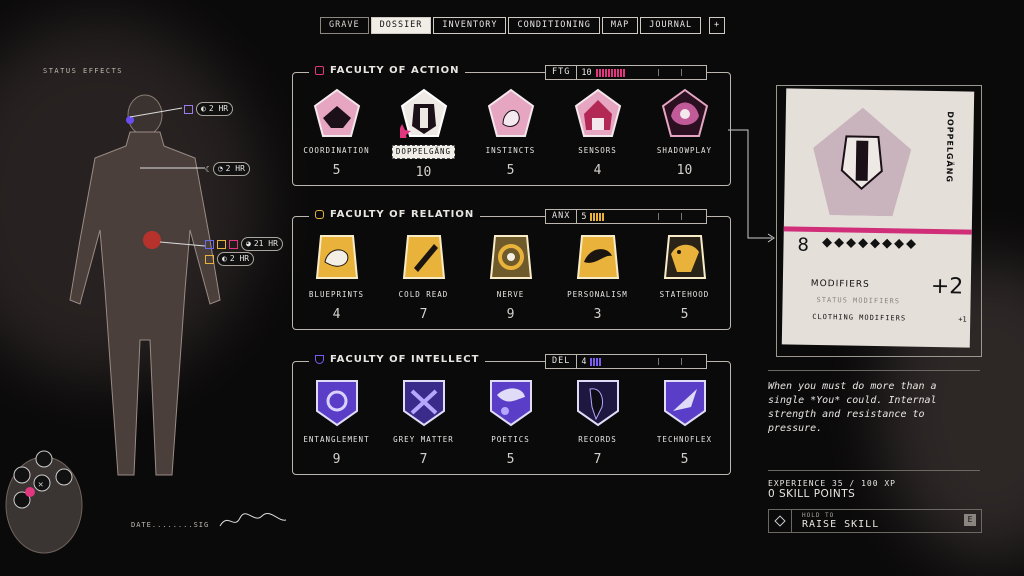  What do you see at coordinates (423, 421) in the screenshot?
I see `skill-grey-matter: GREY MATTER 7` at bounding box center [423, 421].